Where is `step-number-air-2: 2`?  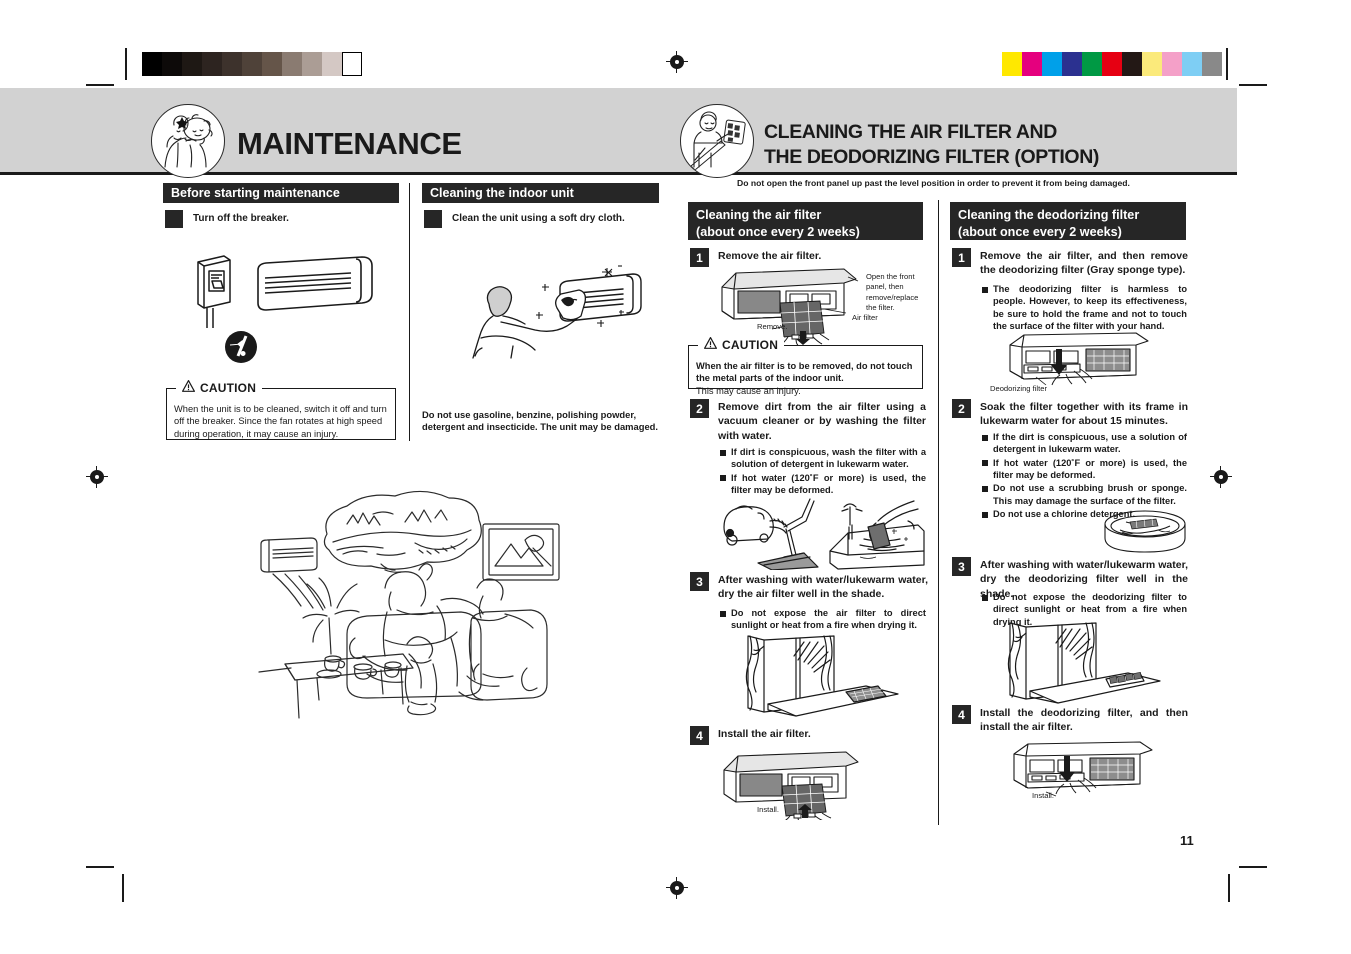
step-number-air-2: 2 is located at coordinates (699, 408).